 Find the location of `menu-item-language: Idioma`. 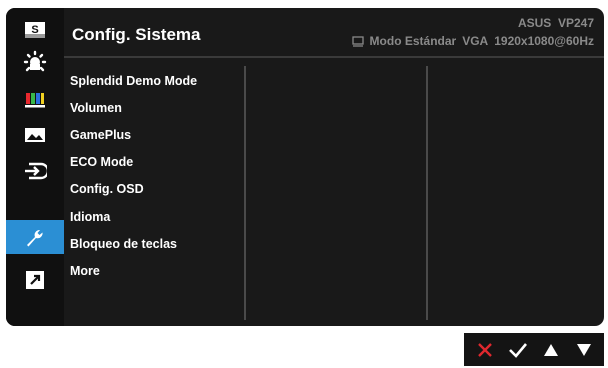

menu-item-language: Idioma is located at coordinates (90, 217).